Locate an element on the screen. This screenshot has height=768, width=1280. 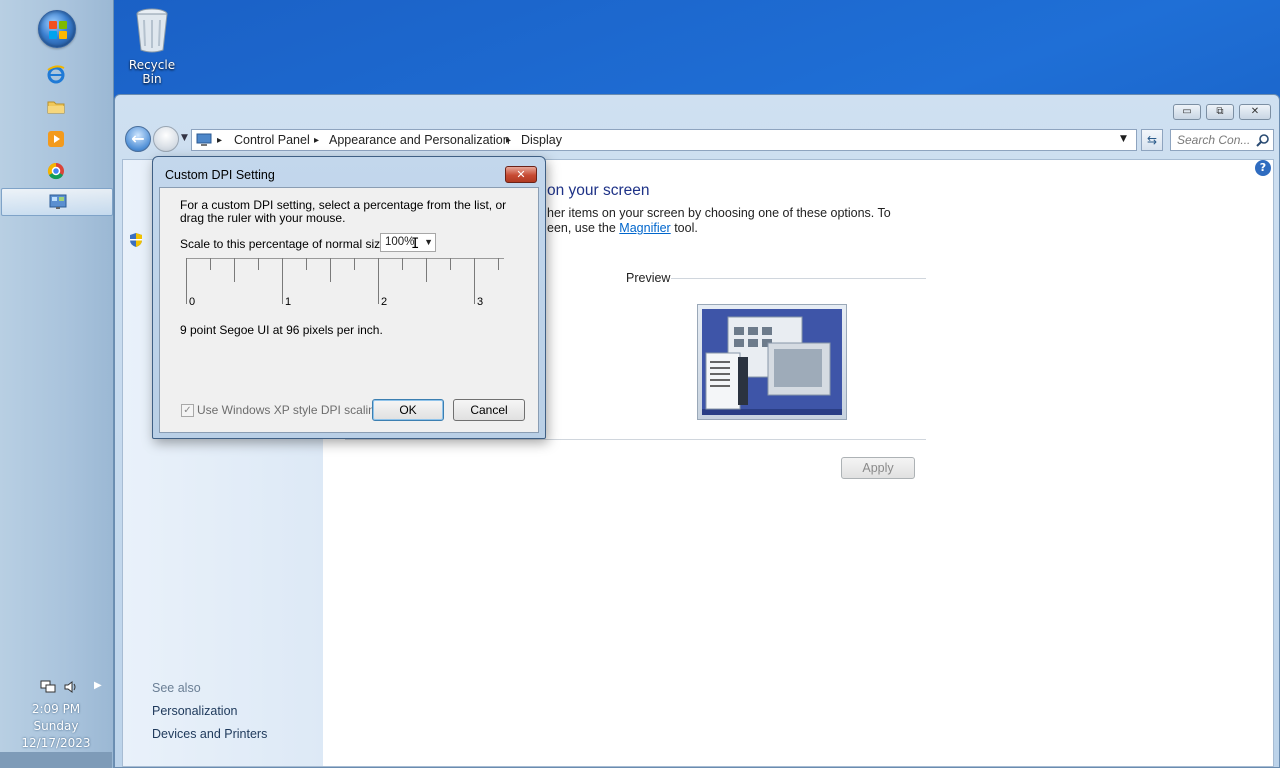
folder-icon is located at coordinates (56, 107).